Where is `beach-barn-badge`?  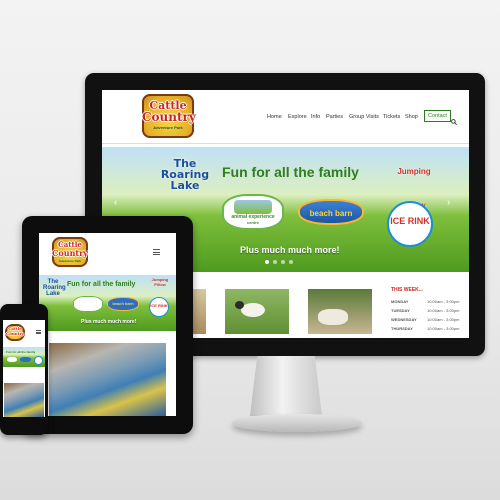 beach-barn-badge is located at coordinates (25, 359).